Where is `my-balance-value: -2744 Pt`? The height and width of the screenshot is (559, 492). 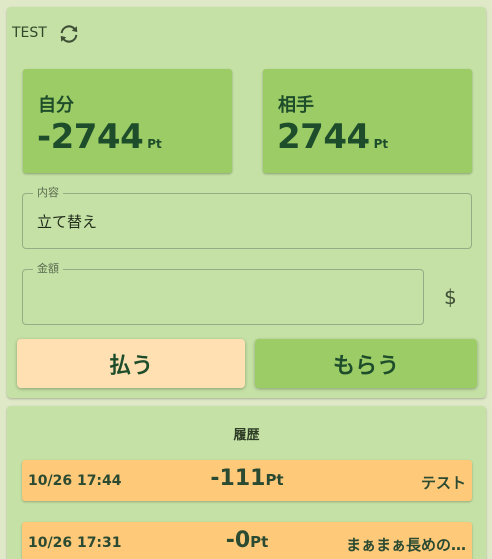
my-balance-value: -2744 Pt is located at coordinates (99, 137).